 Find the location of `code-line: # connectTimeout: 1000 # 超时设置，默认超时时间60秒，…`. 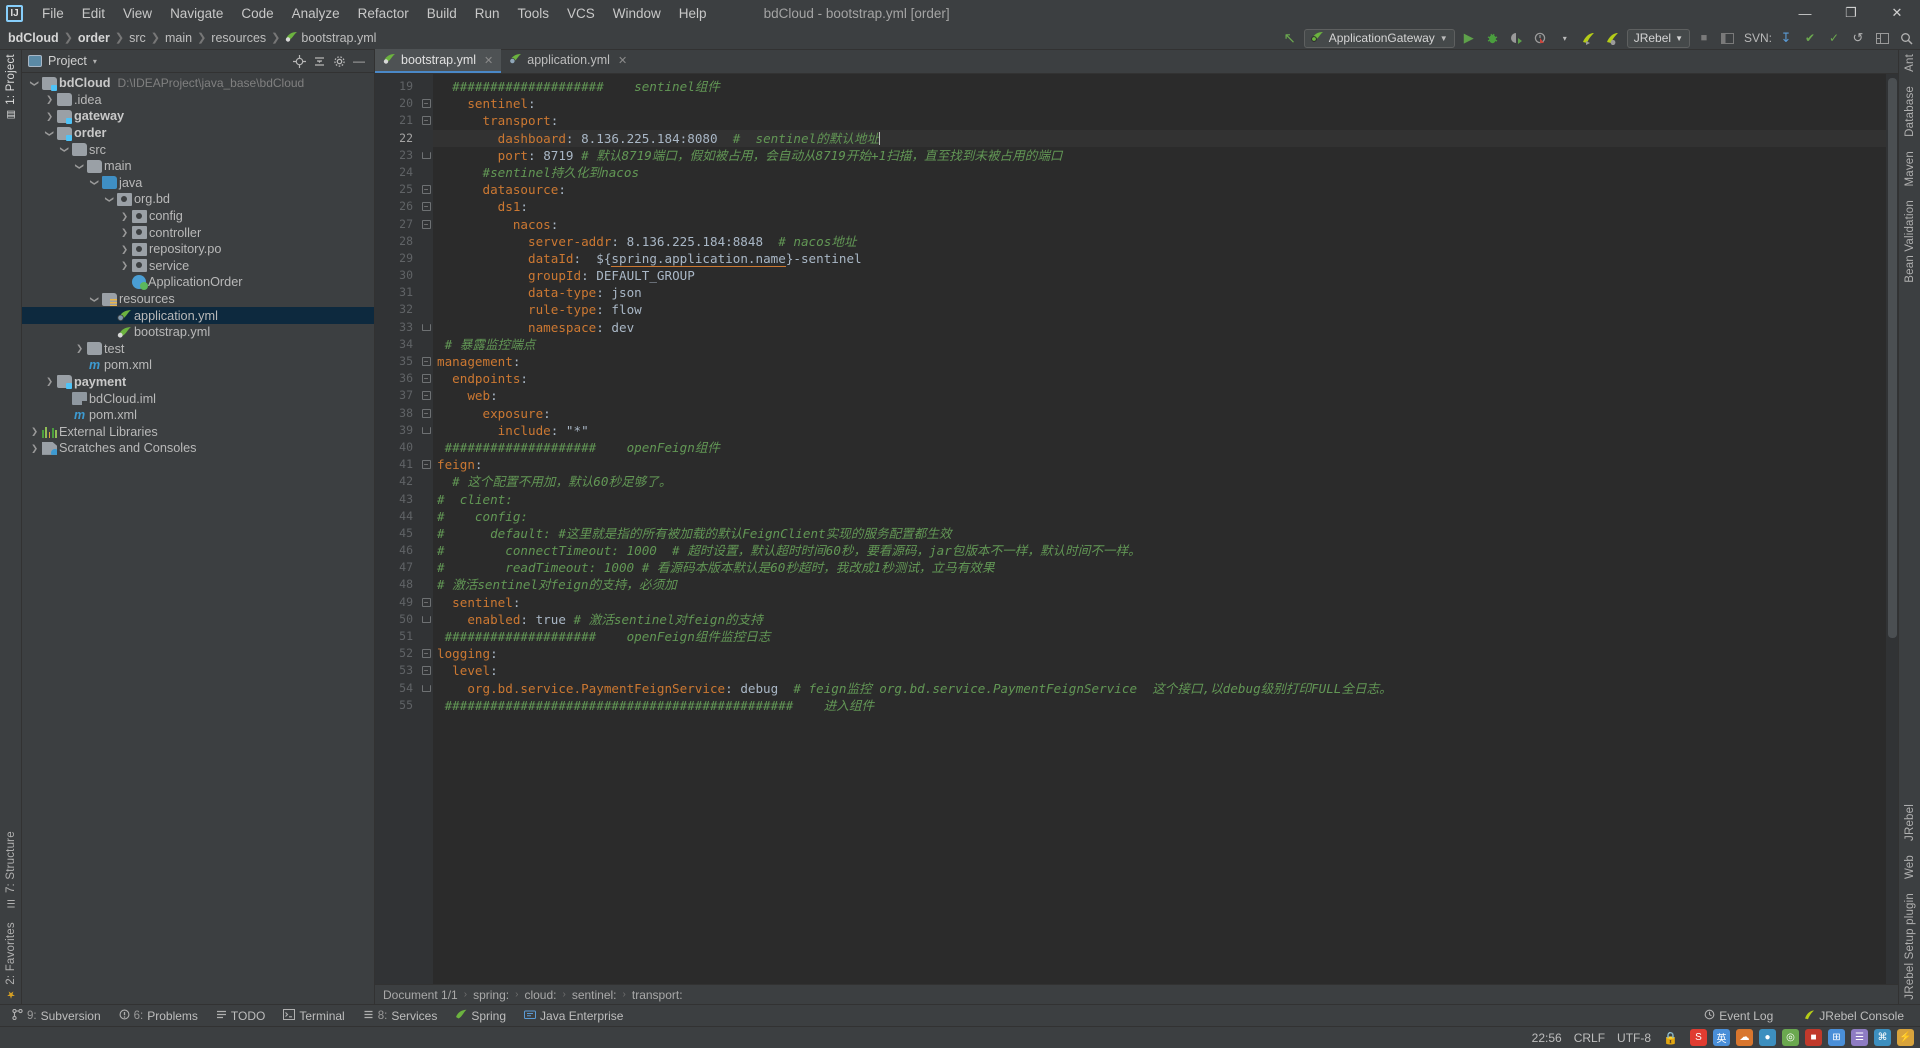

code-line: # connectTimeout: 1000 # 超时设置，默认超时时间60秒，… is located at coordinates (1159, 550).